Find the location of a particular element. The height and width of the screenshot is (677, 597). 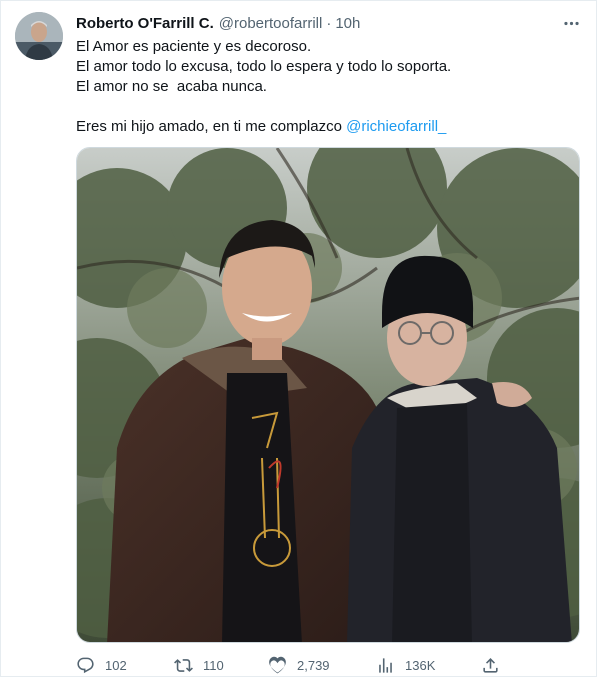

views-button: 136K is located at coordinates (405, 665).